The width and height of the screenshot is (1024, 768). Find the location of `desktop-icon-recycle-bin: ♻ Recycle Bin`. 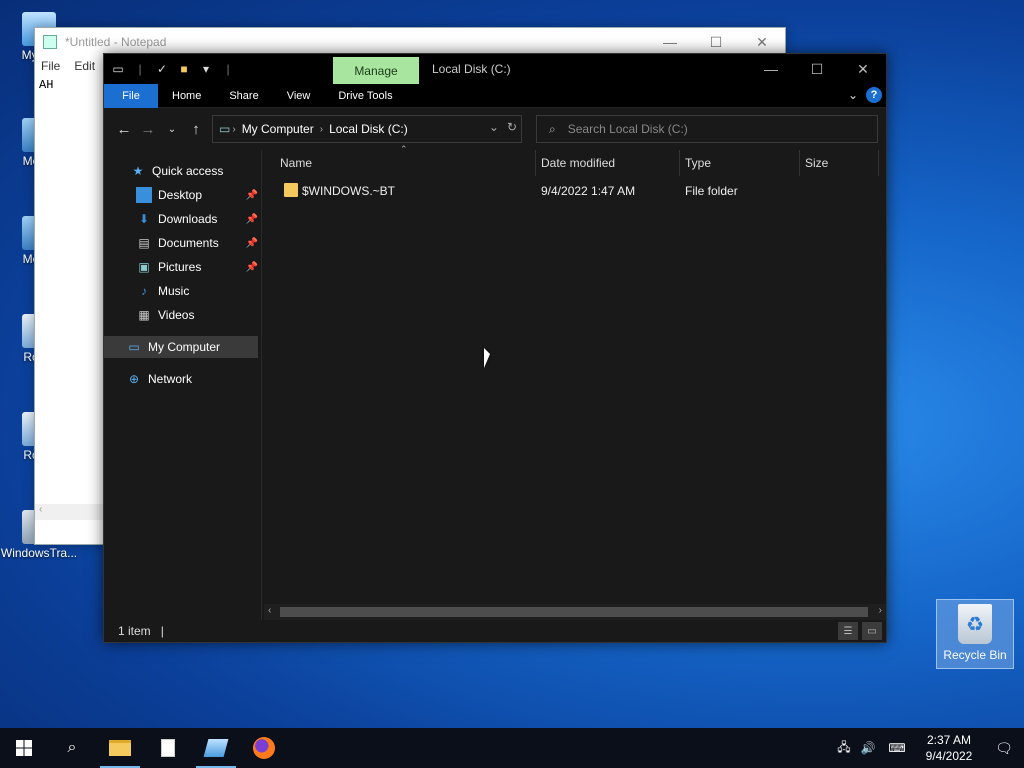

desktop-icon-recycle-bin: ♻ Recycle Bin is located at coordinates (975, 634).